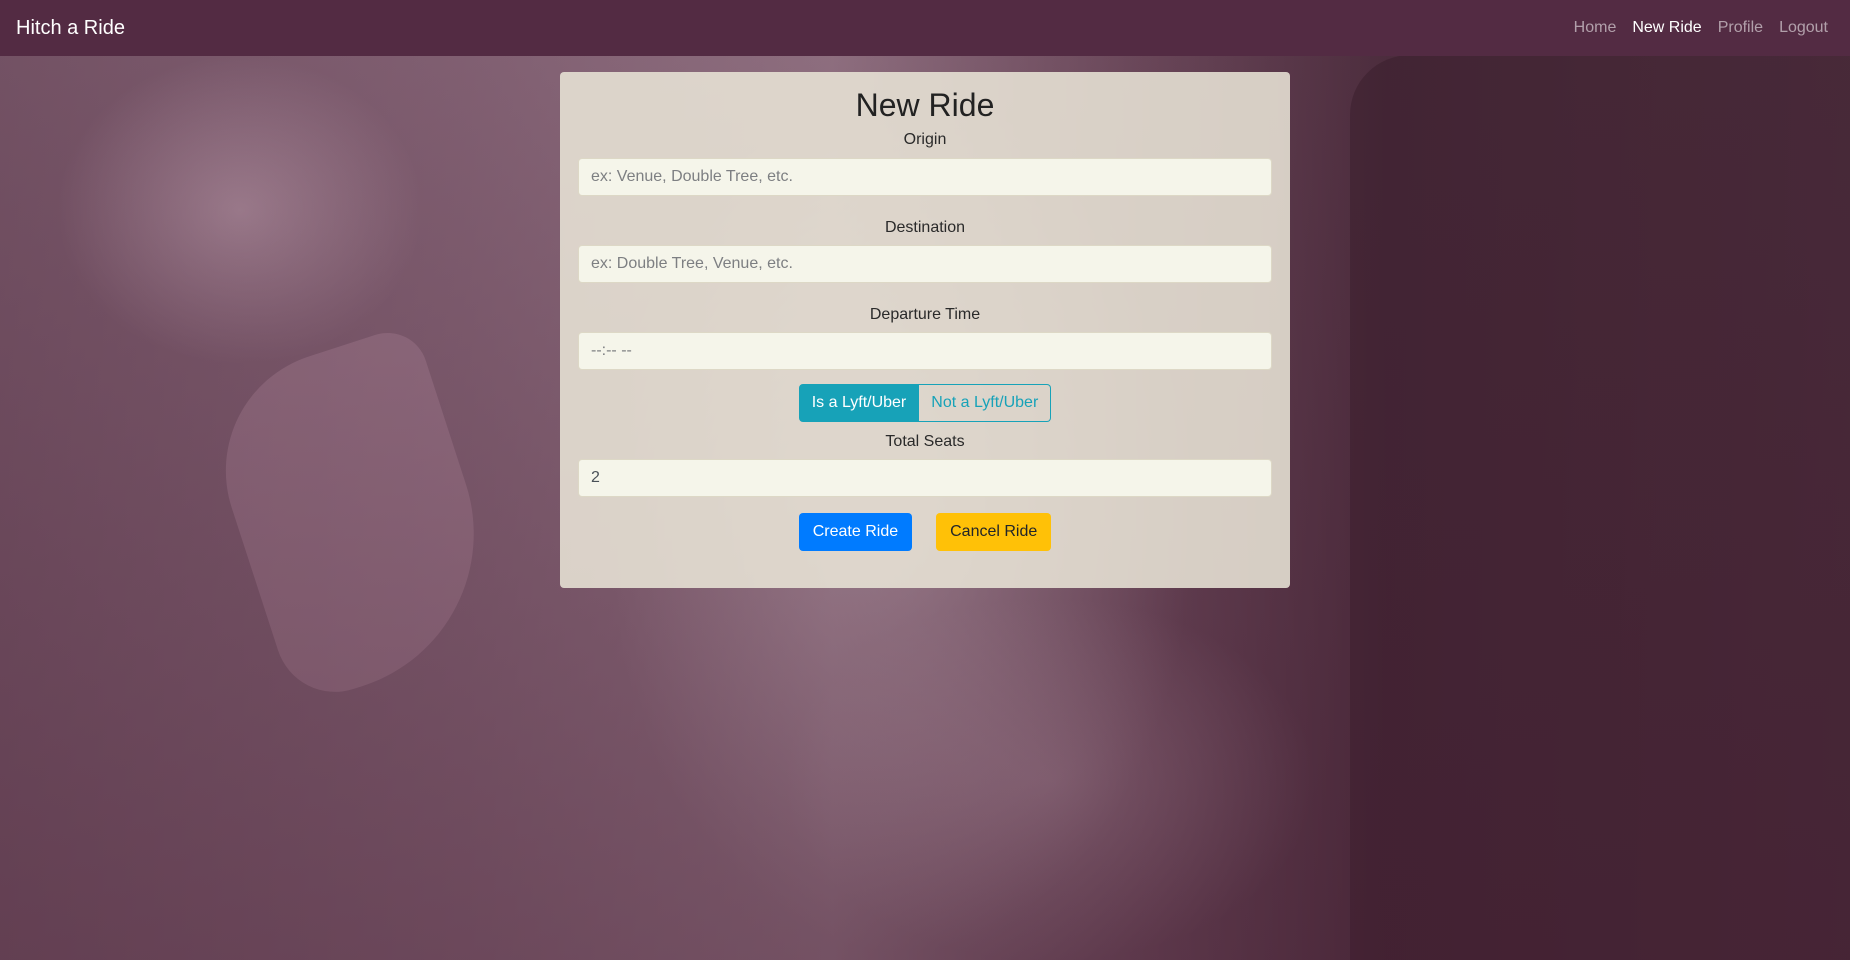 The height and width of the screenshot is (960, 1850). What do you see at coordinates (994, 532) in the screenshot?
I see `cancel-ride-button: Cancel Ride` at bounding box center [994, 532].